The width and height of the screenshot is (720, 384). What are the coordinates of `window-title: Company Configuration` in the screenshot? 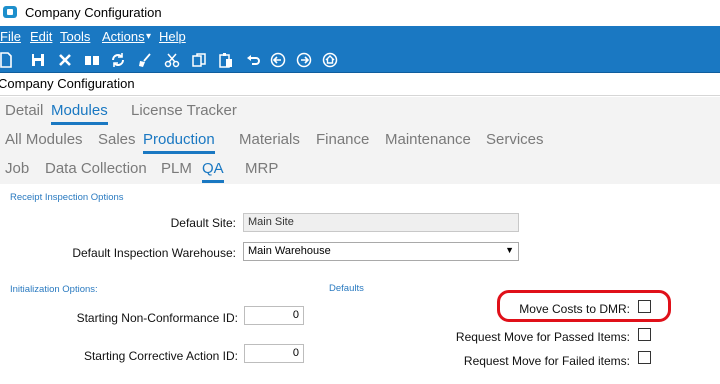 It's located at (93, 12).